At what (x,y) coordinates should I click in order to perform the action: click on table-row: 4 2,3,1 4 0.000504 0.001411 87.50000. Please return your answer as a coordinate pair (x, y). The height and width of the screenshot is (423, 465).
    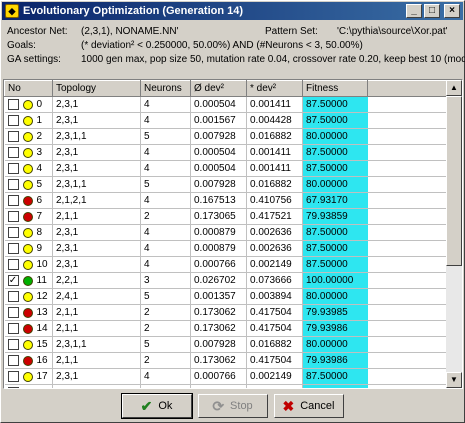
    Looking at the image, I should click on (226, 168).